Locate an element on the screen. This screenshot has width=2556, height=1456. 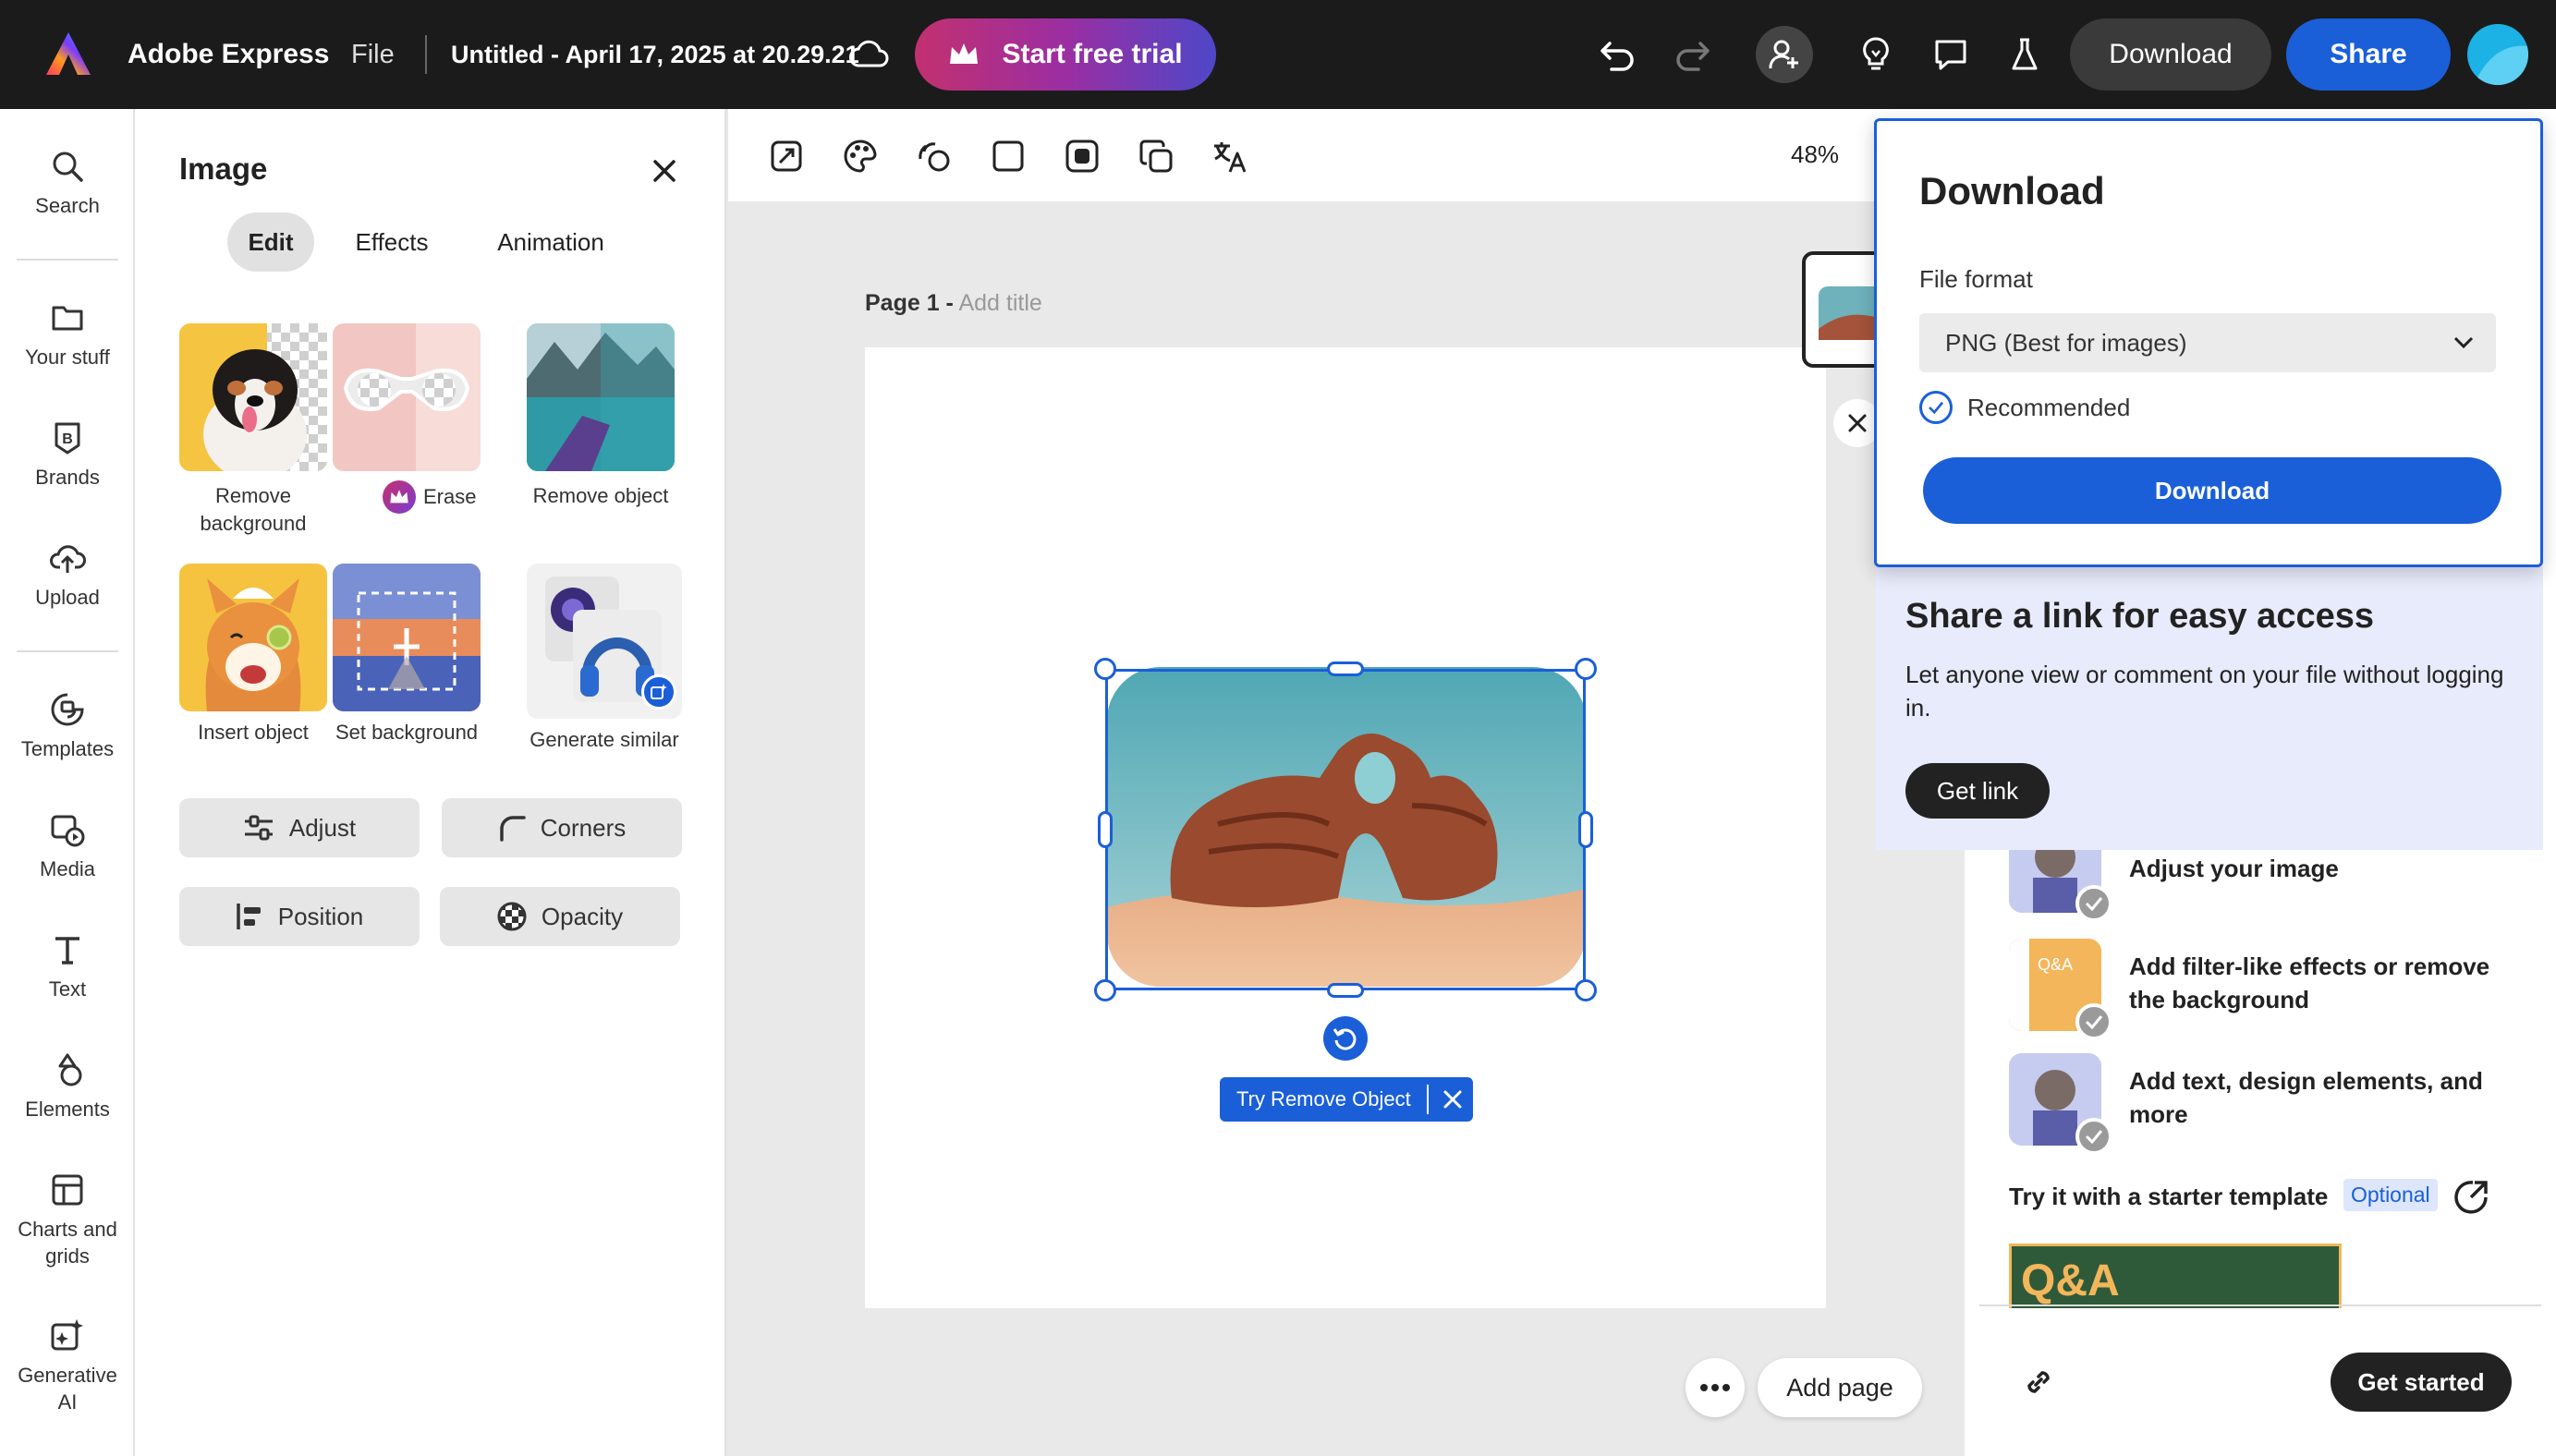
remove-object-label: Remove object is located at coordinates (600, 495).